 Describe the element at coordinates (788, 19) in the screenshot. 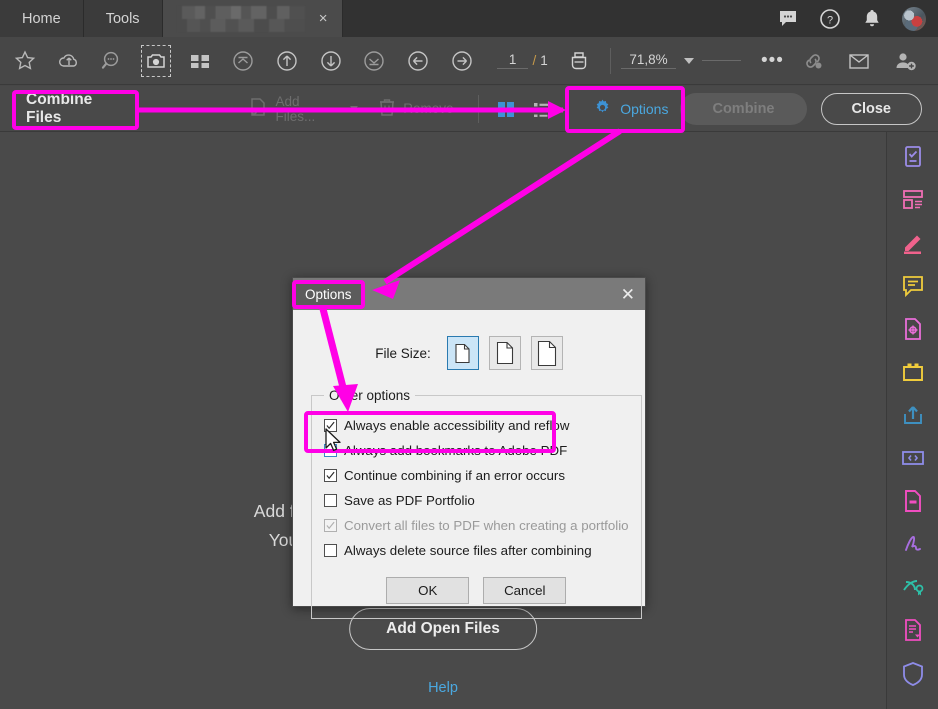

I see `comment-bubble-icon` at that location.